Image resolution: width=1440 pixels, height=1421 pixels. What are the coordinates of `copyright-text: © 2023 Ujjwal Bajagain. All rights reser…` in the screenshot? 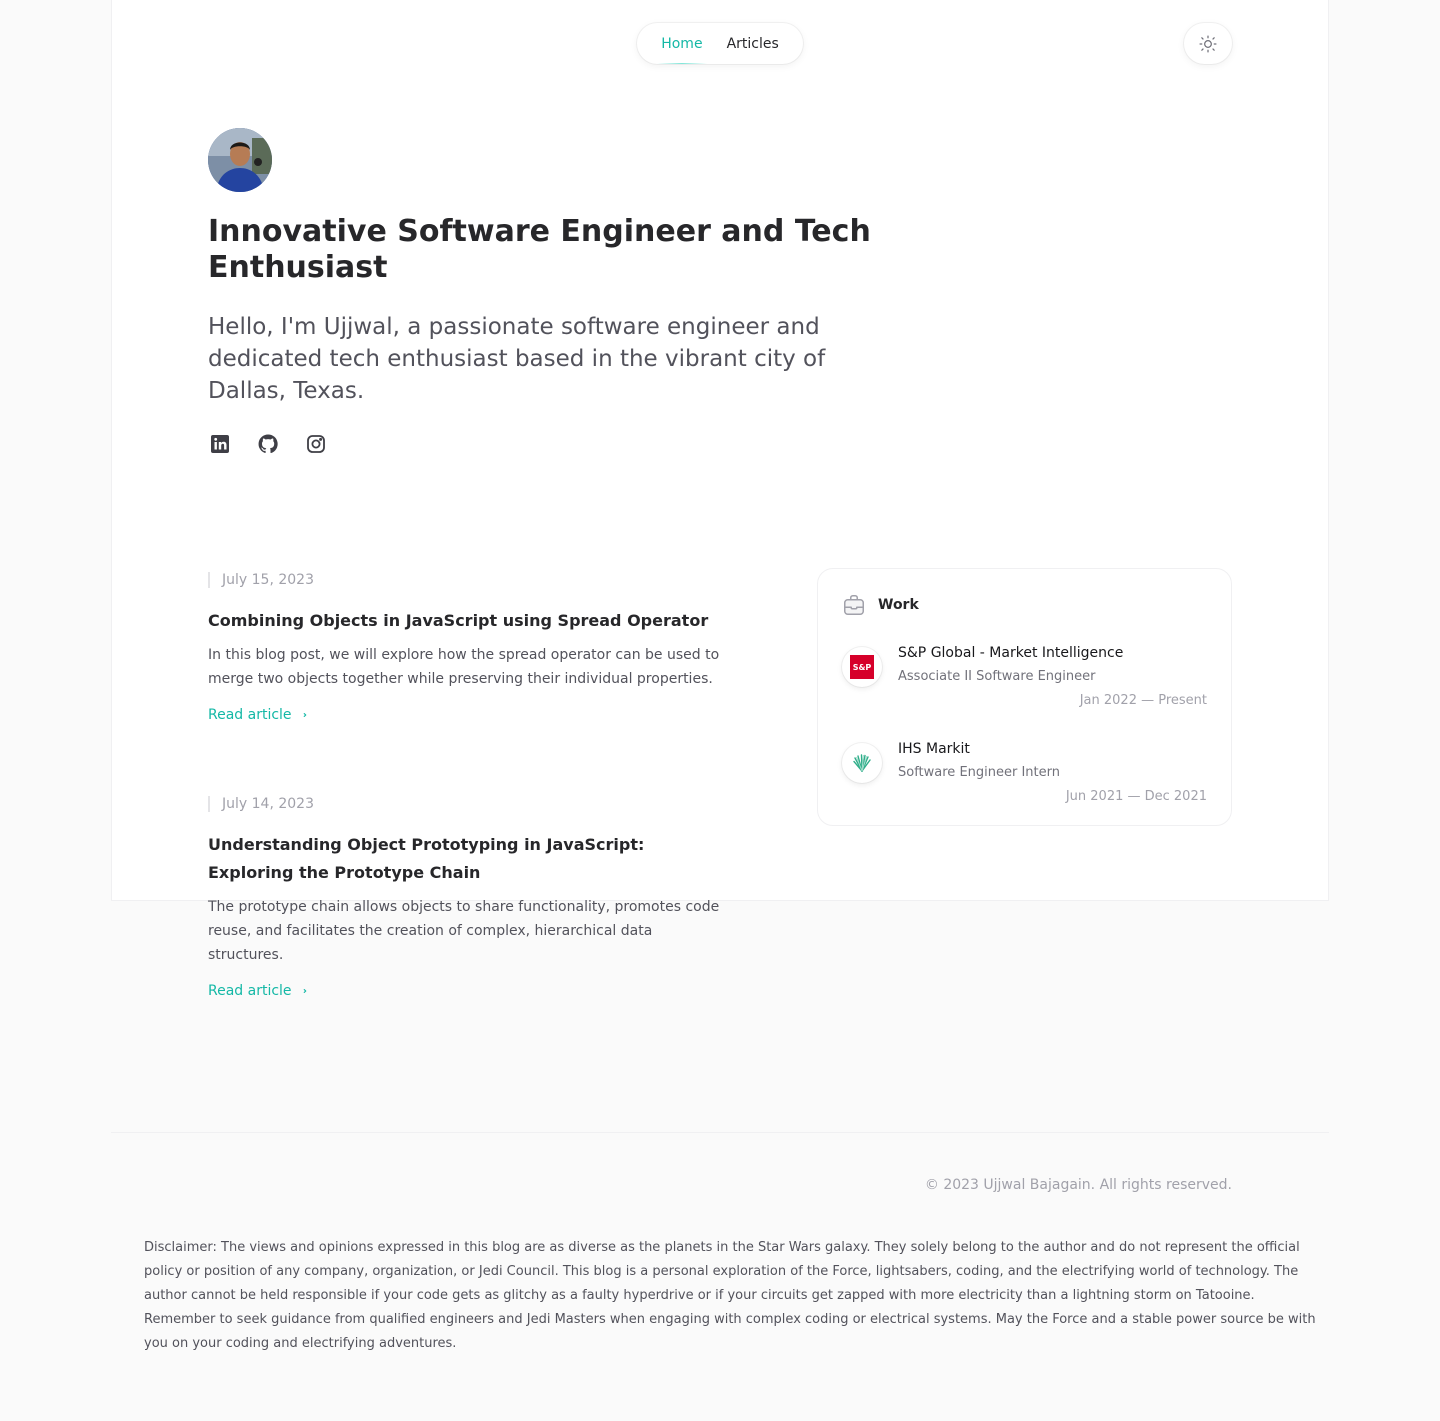 It's located at (1078, 1185).